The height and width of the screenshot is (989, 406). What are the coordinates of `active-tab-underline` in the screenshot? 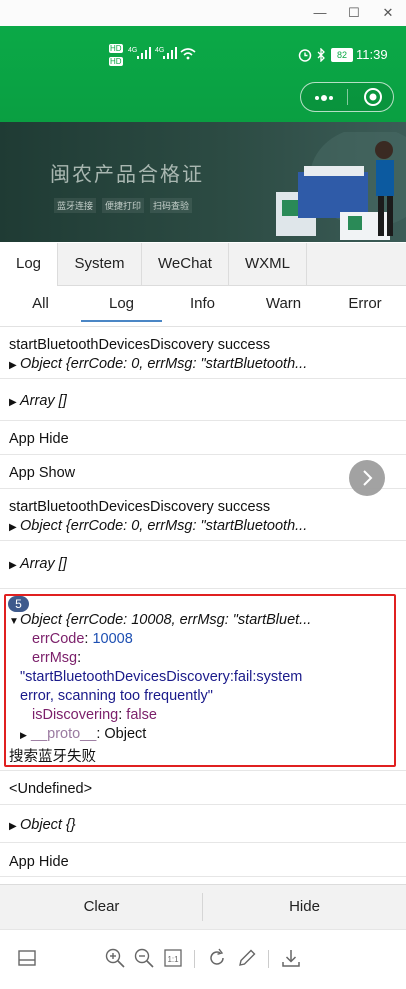 It's located at (121, 321).